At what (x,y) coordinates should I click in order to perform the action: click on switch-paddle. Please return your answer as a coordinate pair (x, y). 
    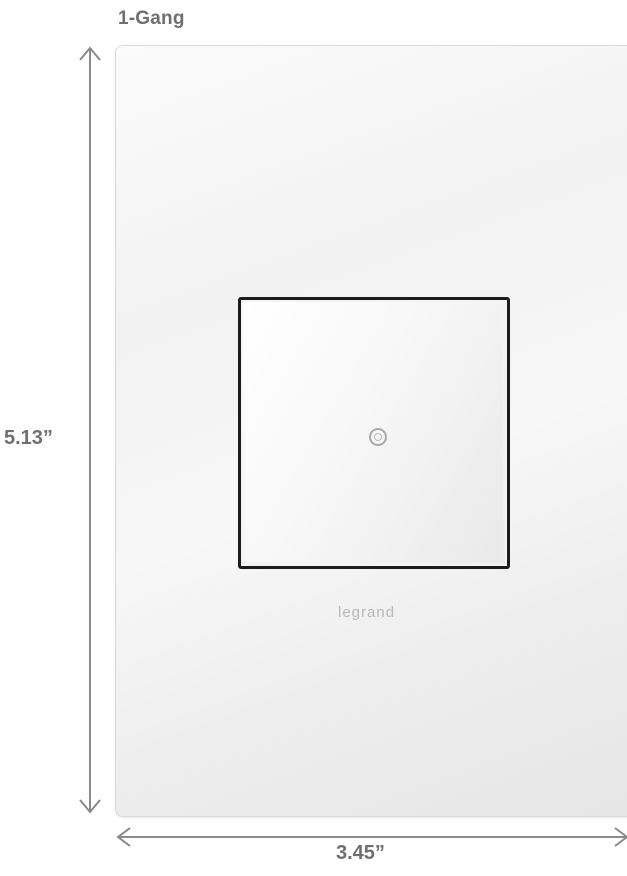
    Looking at the image, I should click on (374, 433).